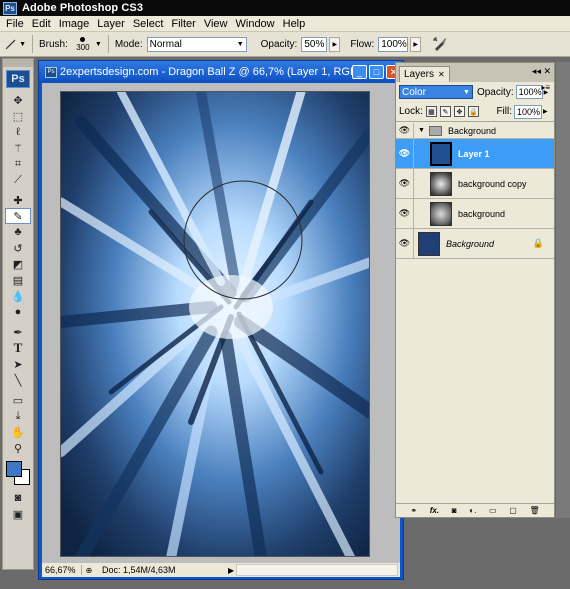  I want to click on mode-select: Normal ▼, so click(196, 44).